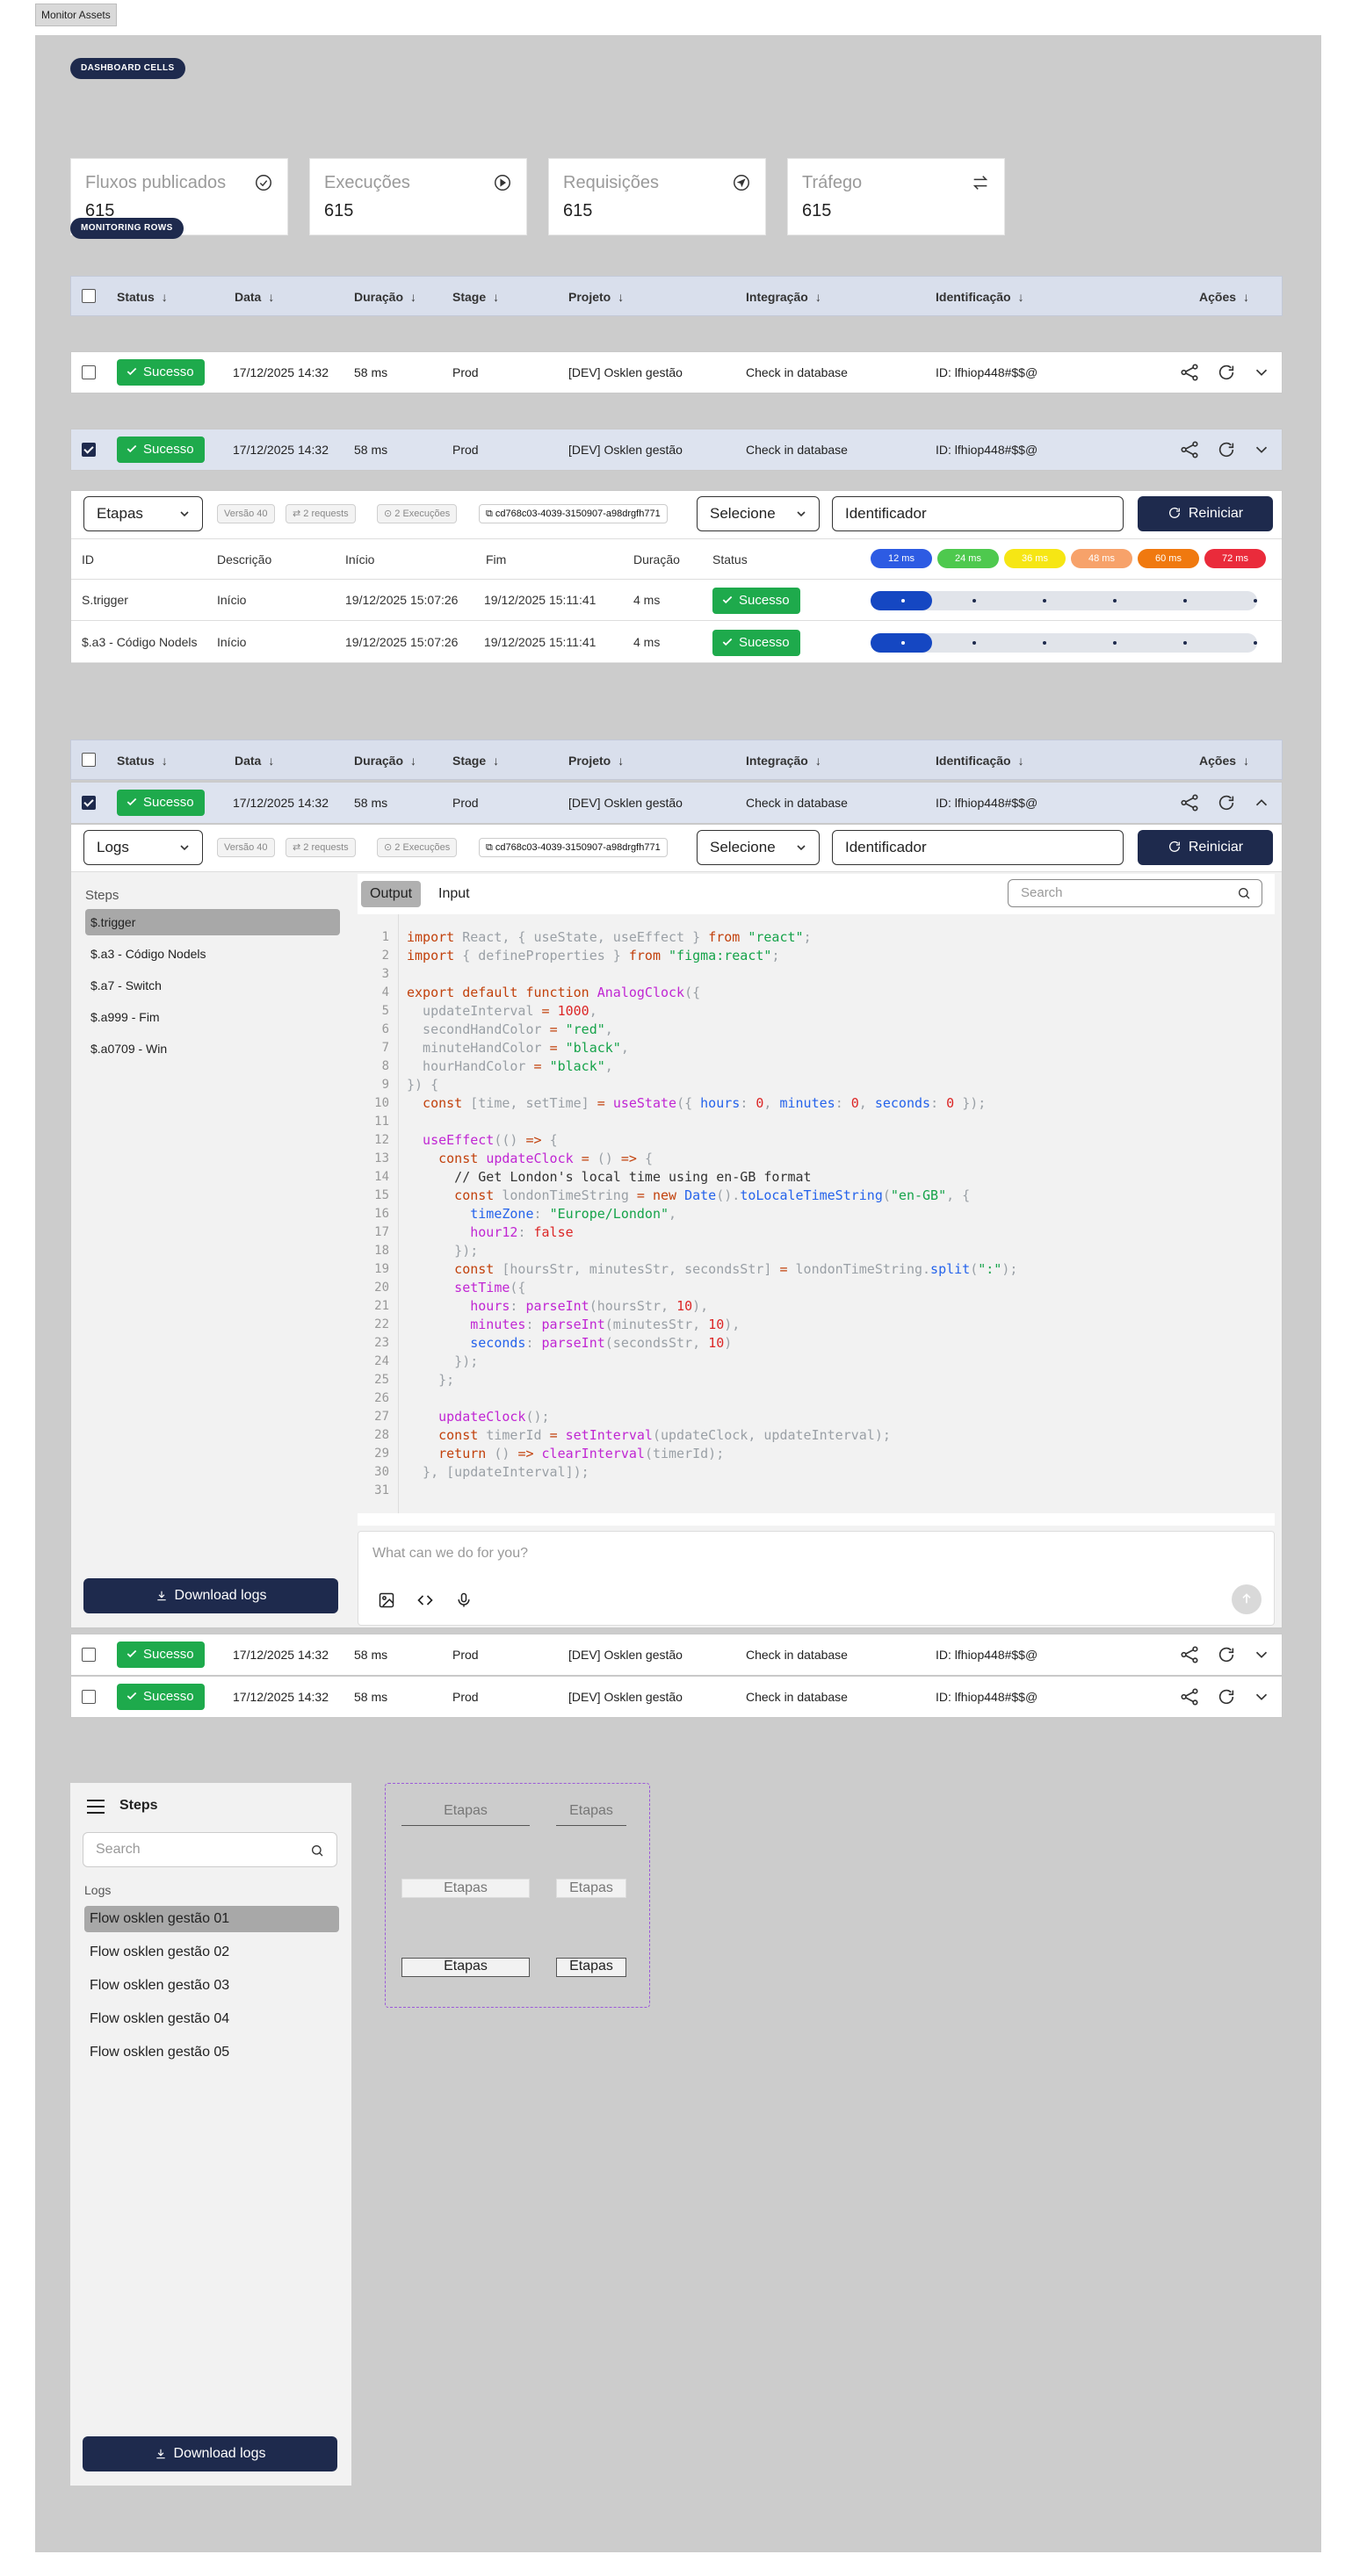  What do you see at coordinates (797, 803) in the screenshot?
I see `cell-integration: Check in database` at bounding box center [797, 803].